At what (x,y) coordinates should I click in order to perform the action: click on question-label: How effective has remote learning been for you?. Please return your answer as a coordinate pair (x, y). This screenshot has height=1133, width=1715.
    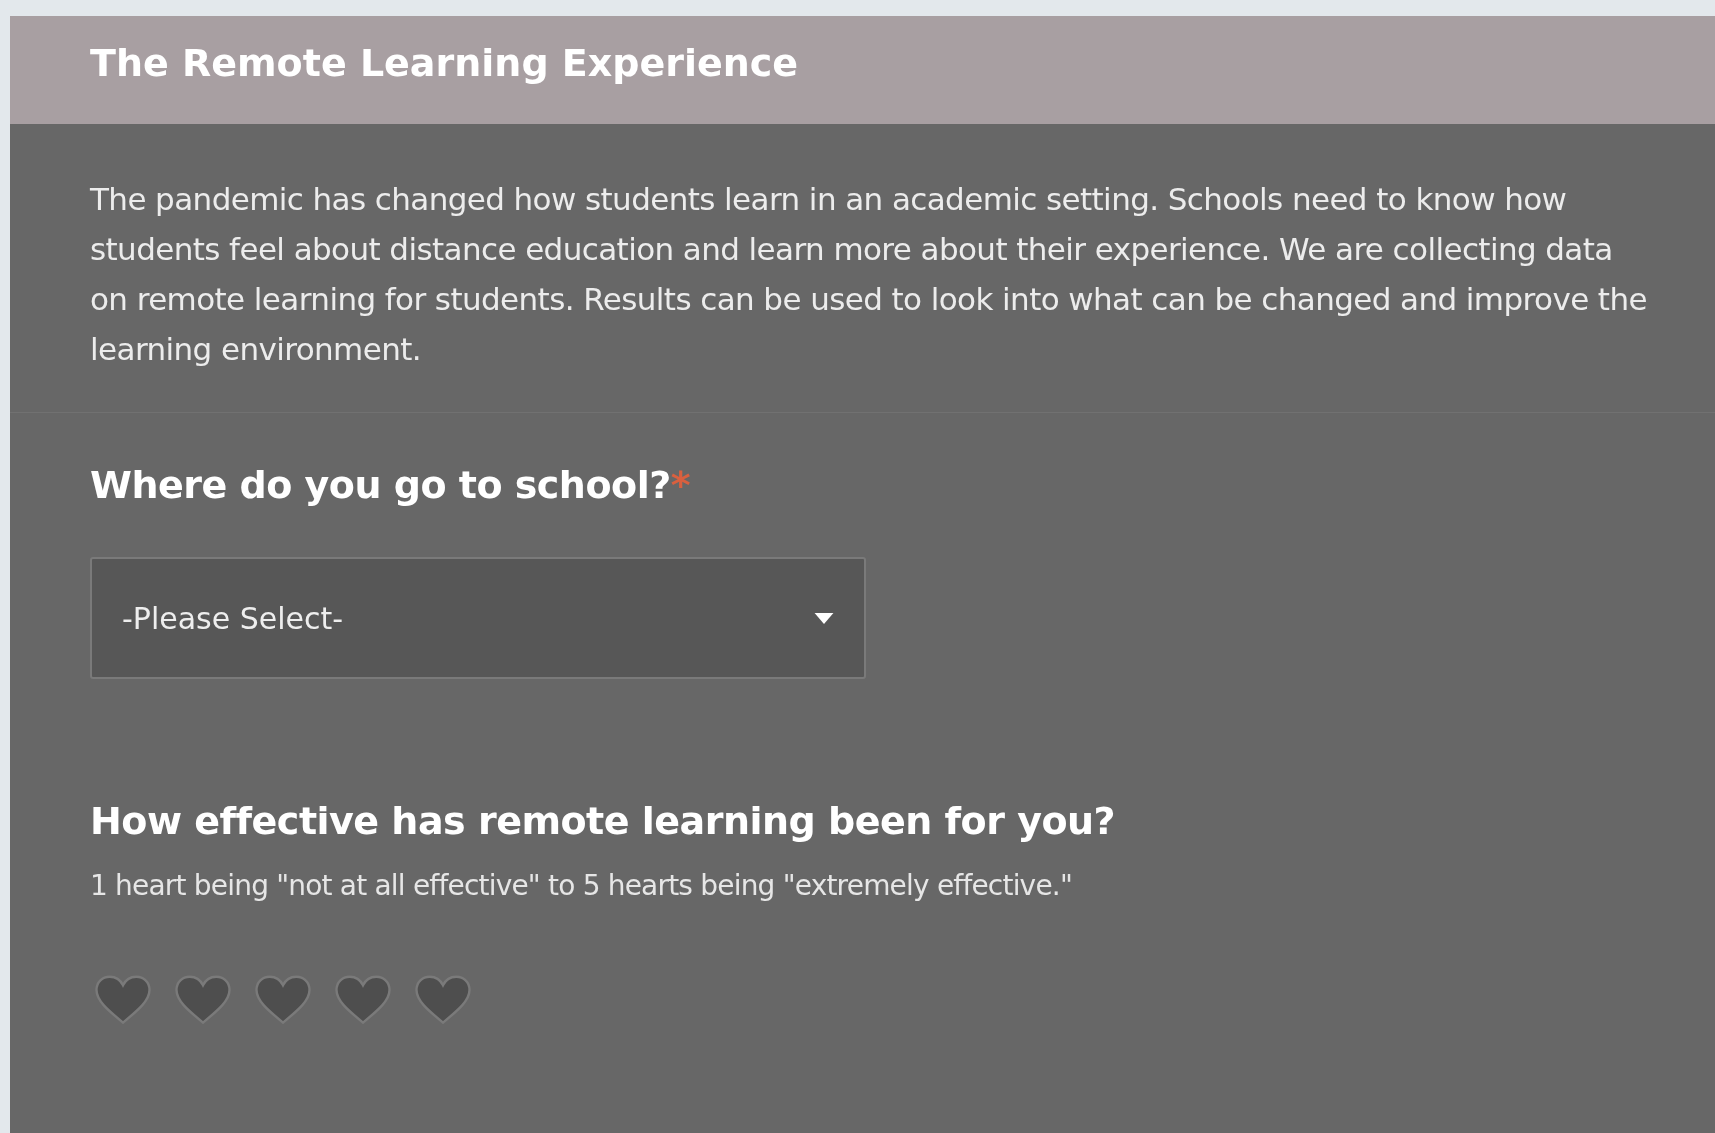
    Looking at the image, I should click on (603, 821).